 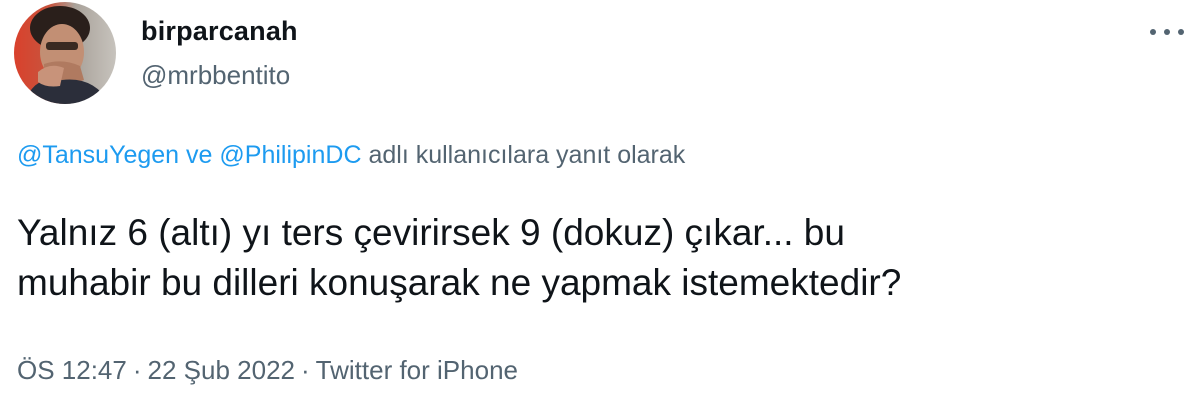 What do you see at coordinates (199, 155) in the screenshot?
I see `mention-connector: ve` at bounding box center [199, 155].